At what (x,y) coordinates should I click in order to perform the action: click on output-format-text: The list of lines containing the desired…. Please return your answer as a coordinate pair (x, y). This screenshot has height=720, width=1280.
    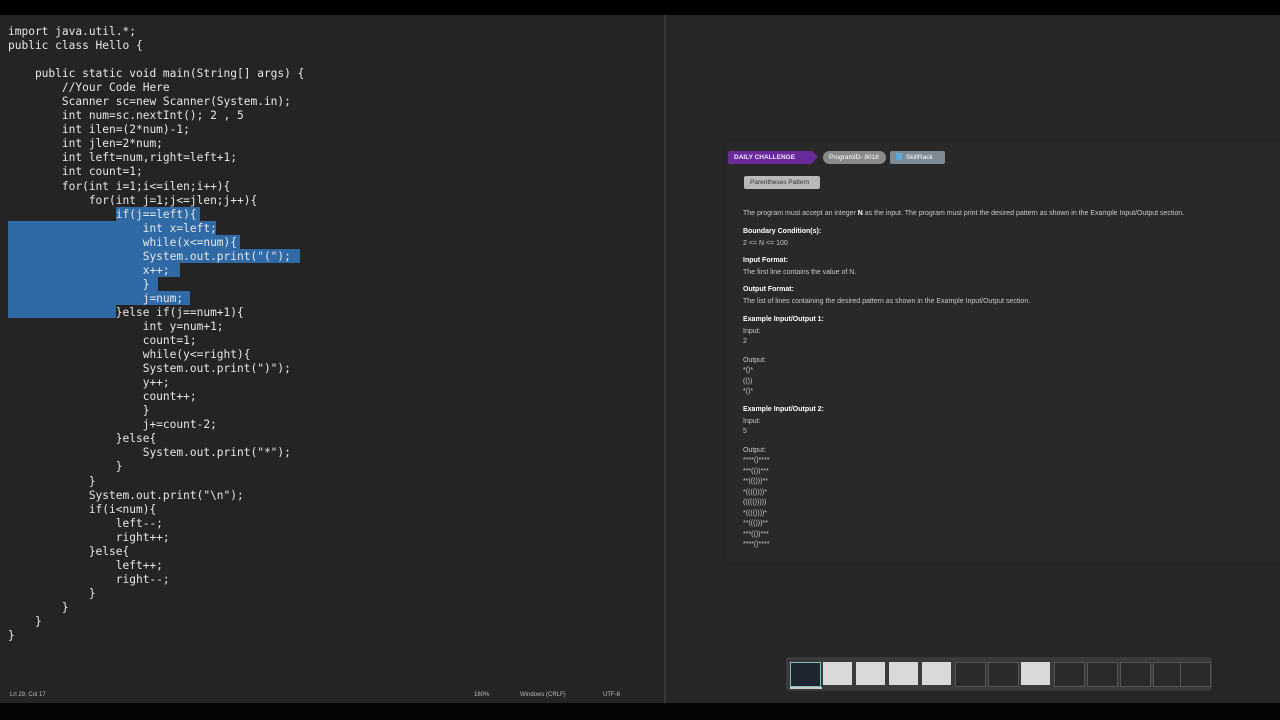
    Looking at the image, I should click on (887, 301).